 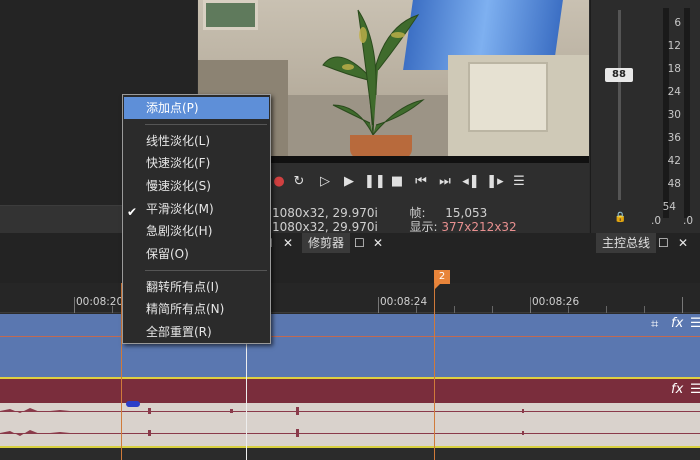 I want to click on menu-item-smooth-fade: 平滑淡化(M), so click(x=196, y=209).